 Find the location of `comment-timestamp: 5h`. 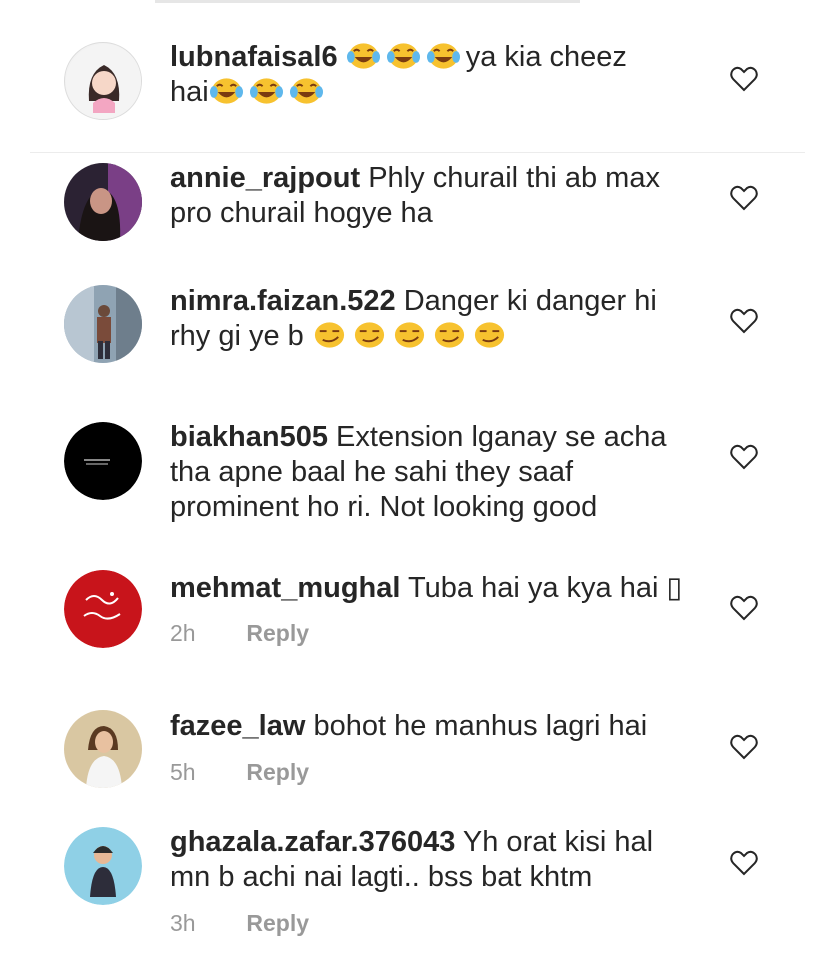

comment-timestamp: 5h is located at coordinates (183, 772).